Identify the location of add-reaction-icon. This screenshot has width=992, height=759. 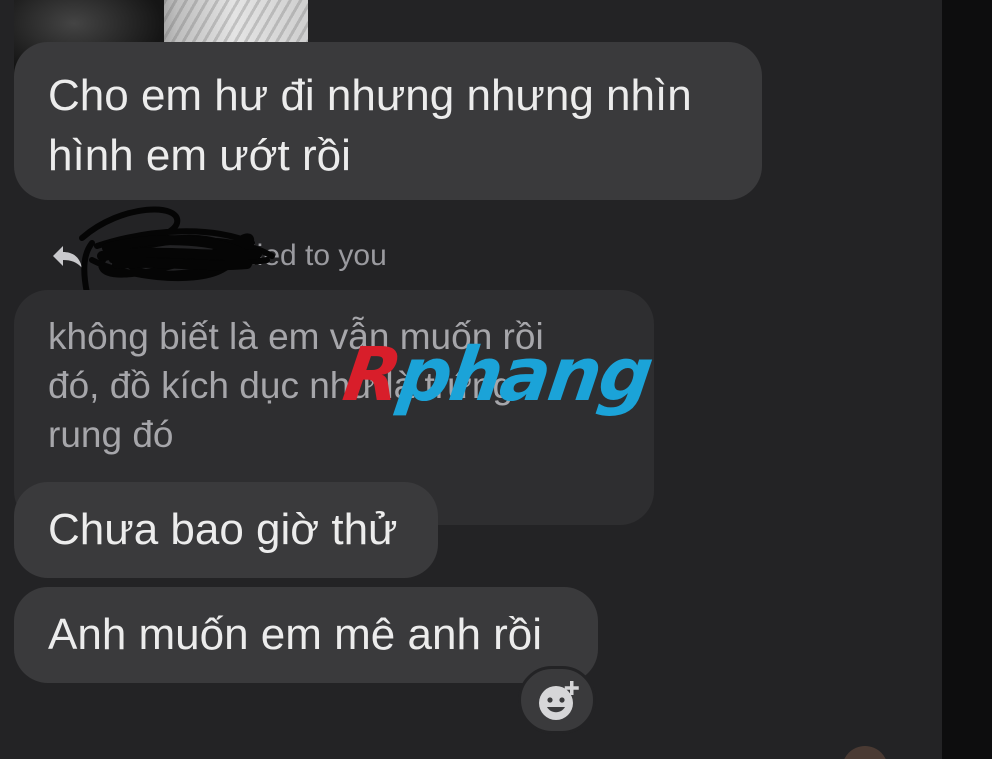
(559, 700).